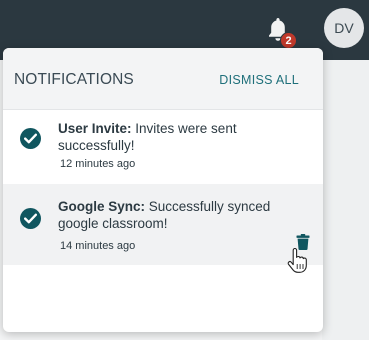  I want to click on page-side-panel, so click(345, 200).